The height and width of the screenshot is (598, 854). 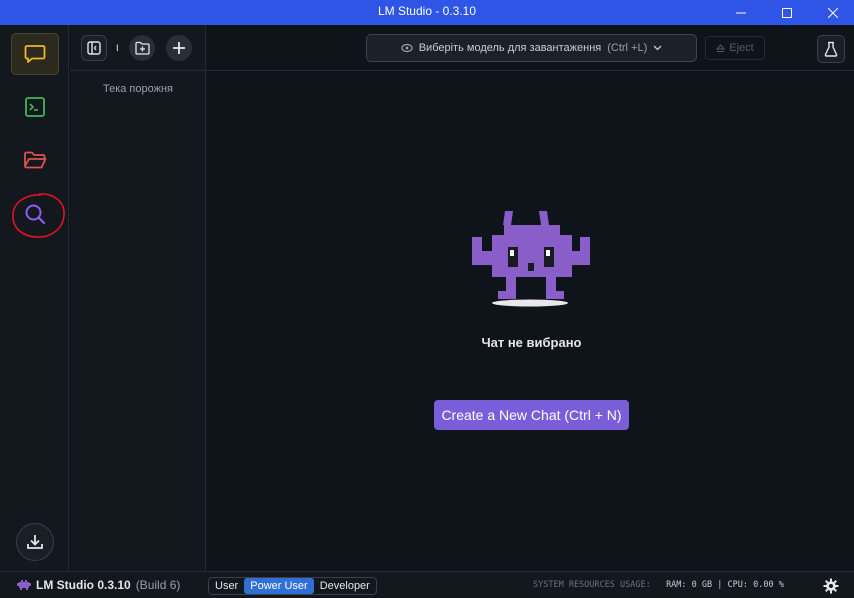 I want to click on flask-icon, so click(x=831, y=49).